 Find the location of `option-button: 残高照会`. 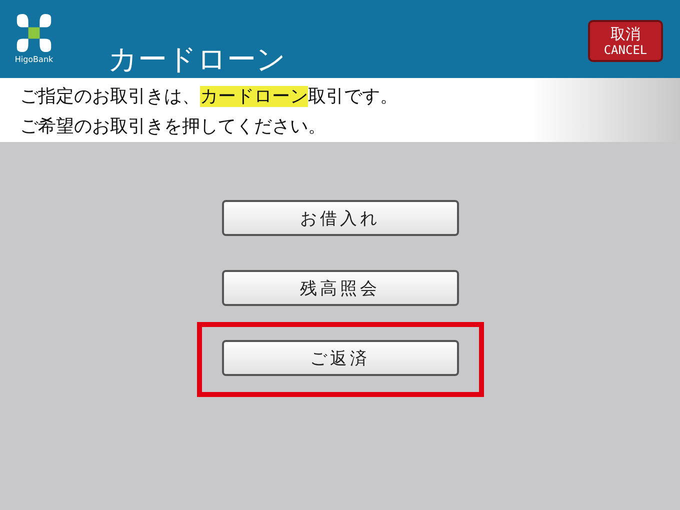

option-button: 残高照会 is located at coordinates (340, 288).